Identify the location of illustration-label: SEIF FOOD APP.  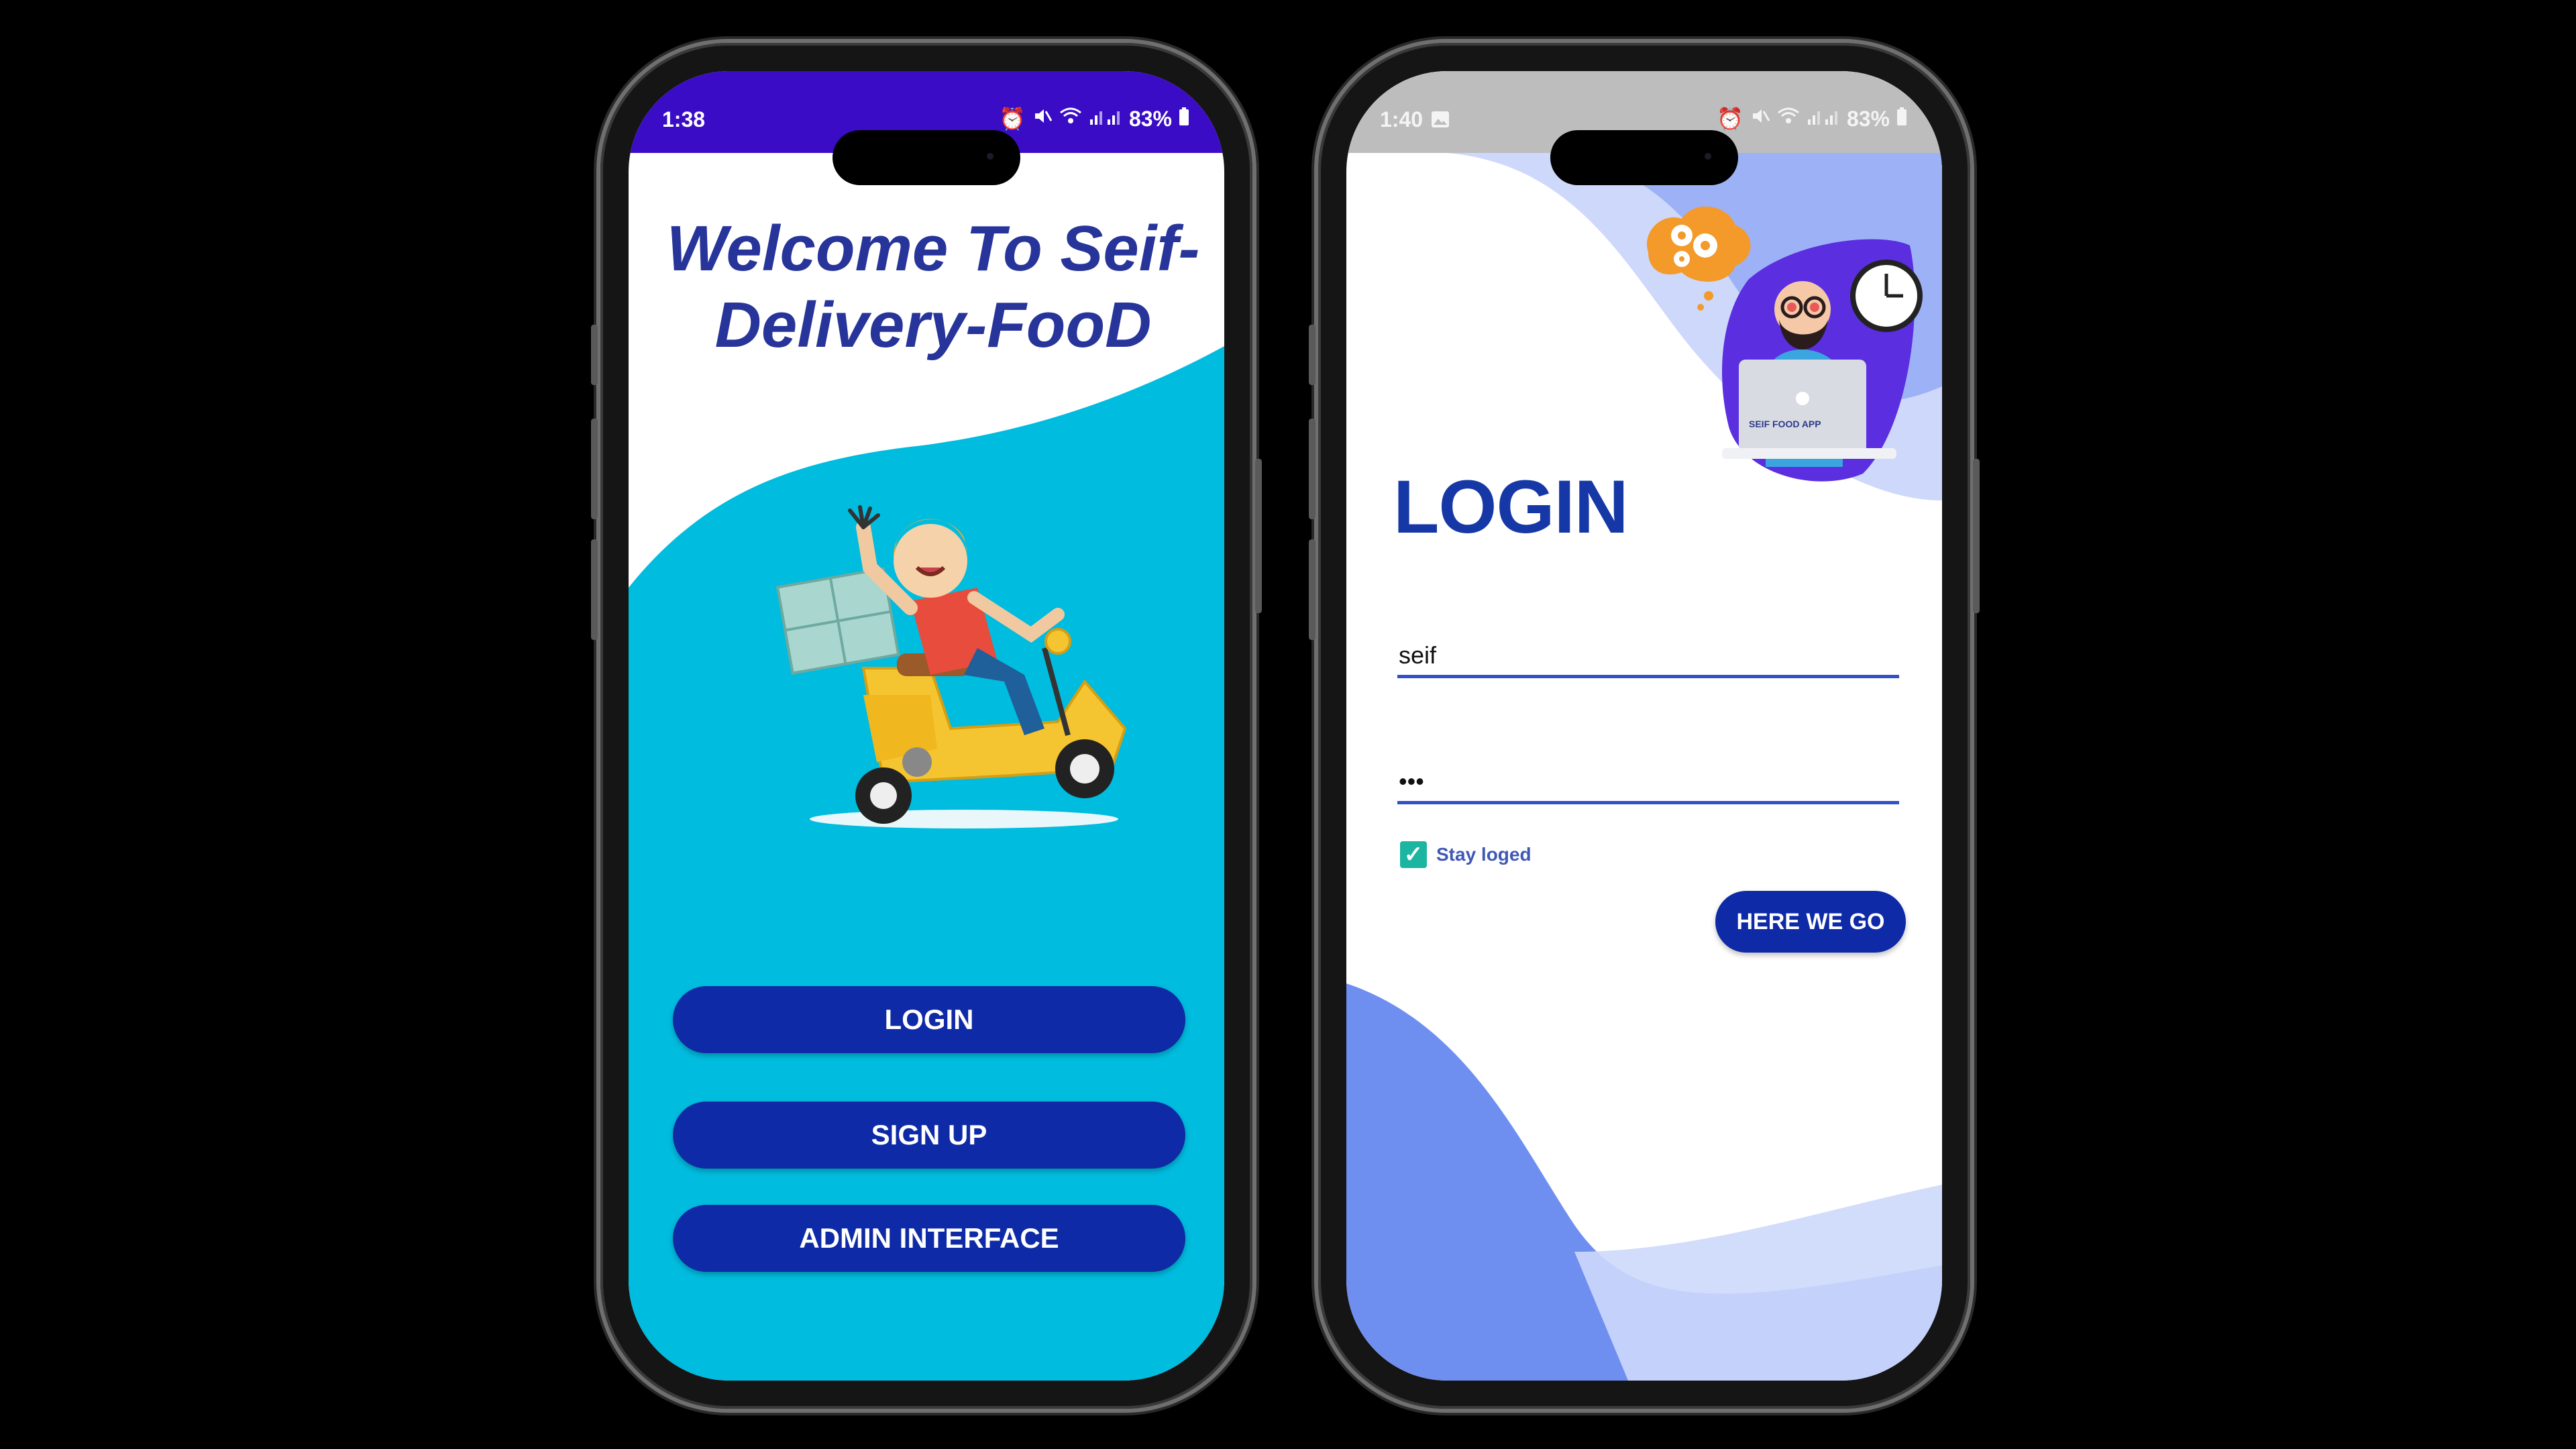
(1785, 424).